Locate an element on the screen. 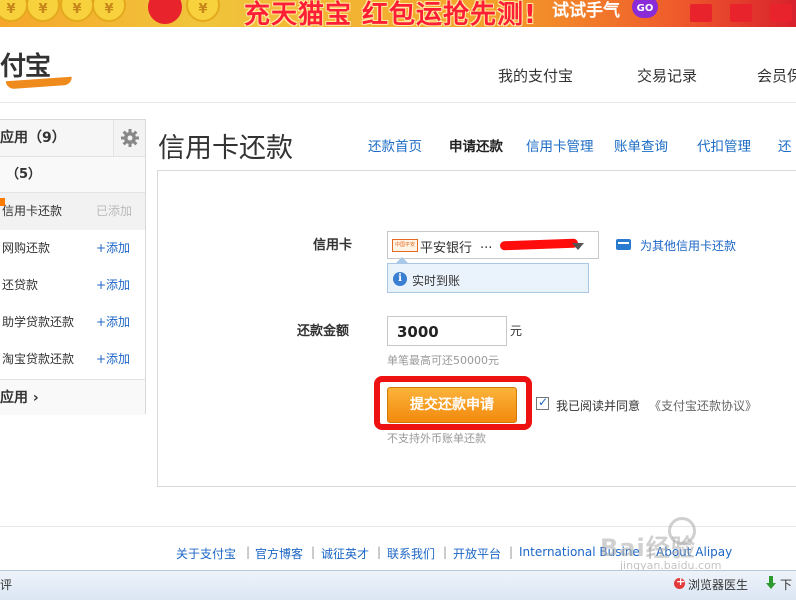 The height and width of the screenshot is (600, 796). browser-doctor-button: 浏览器医生 is located at coordinates (718, 584).